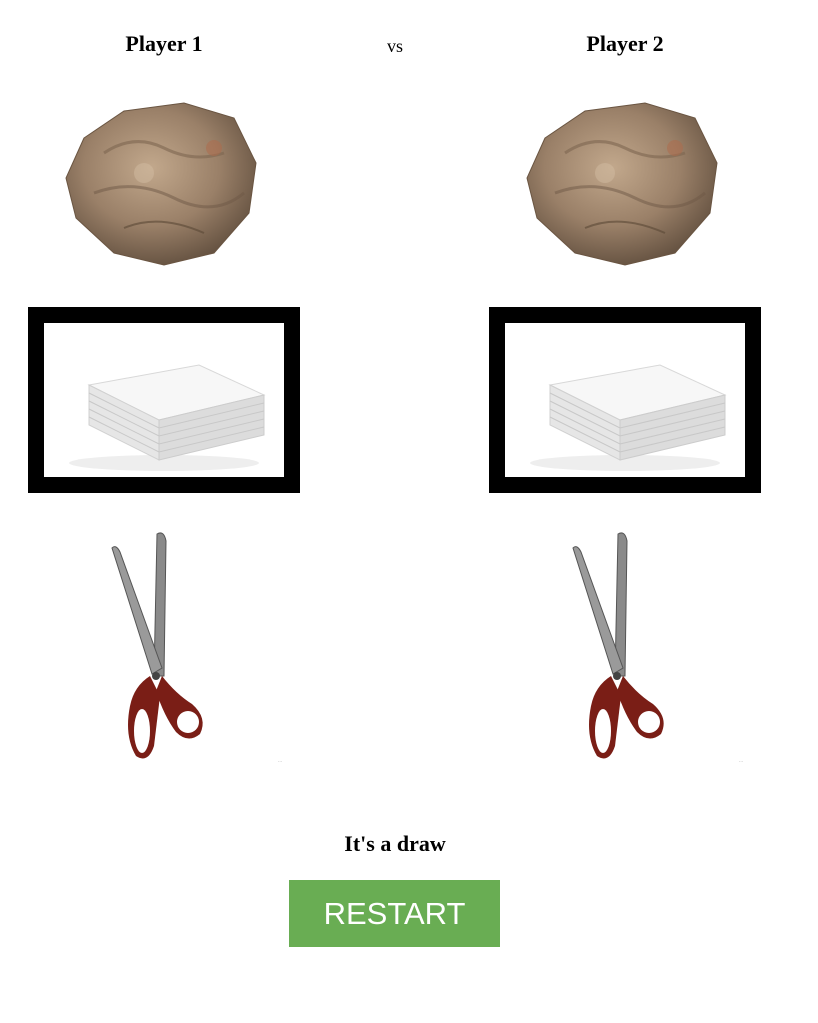 This screenshot has height=1023, width=818. I want to click on player-2-heading: Player 2, so click(625, 43).